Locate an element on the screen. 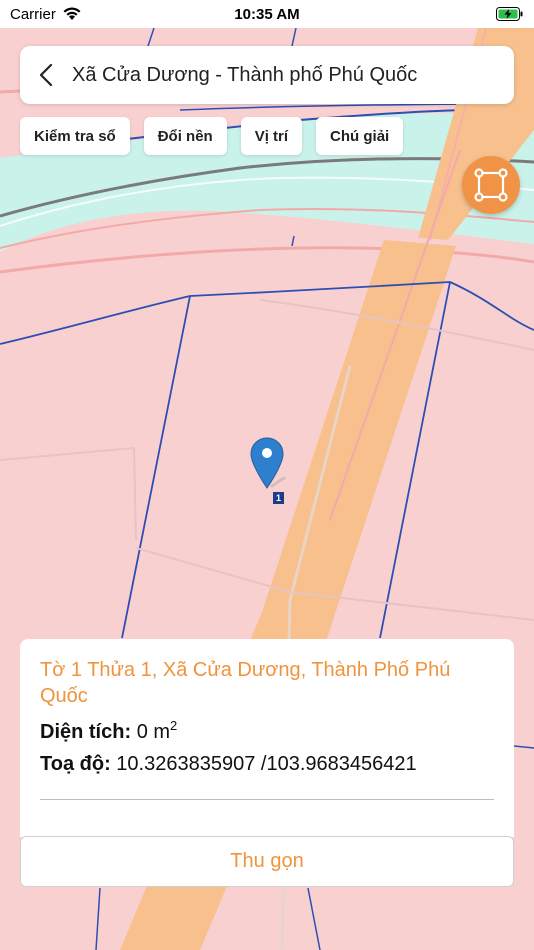  area-row: Diện tích: 0 m2 is located at coordinates (267, 729).